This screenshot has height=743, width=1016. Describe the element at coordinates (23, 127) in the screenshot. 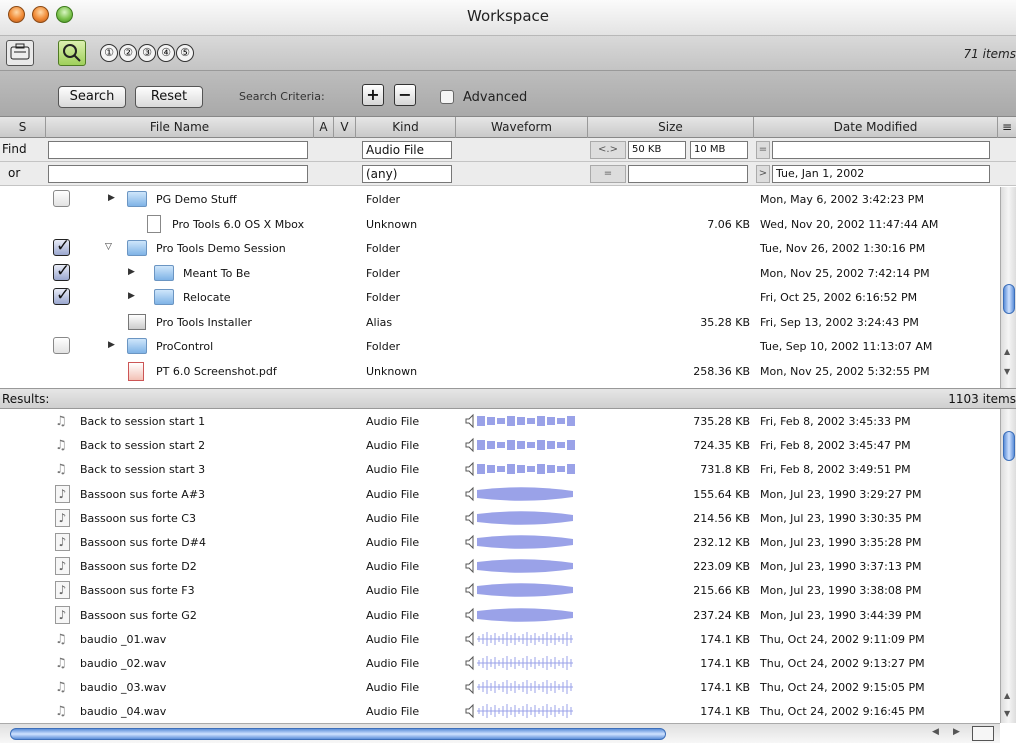

I see `column-s: S` at that location.